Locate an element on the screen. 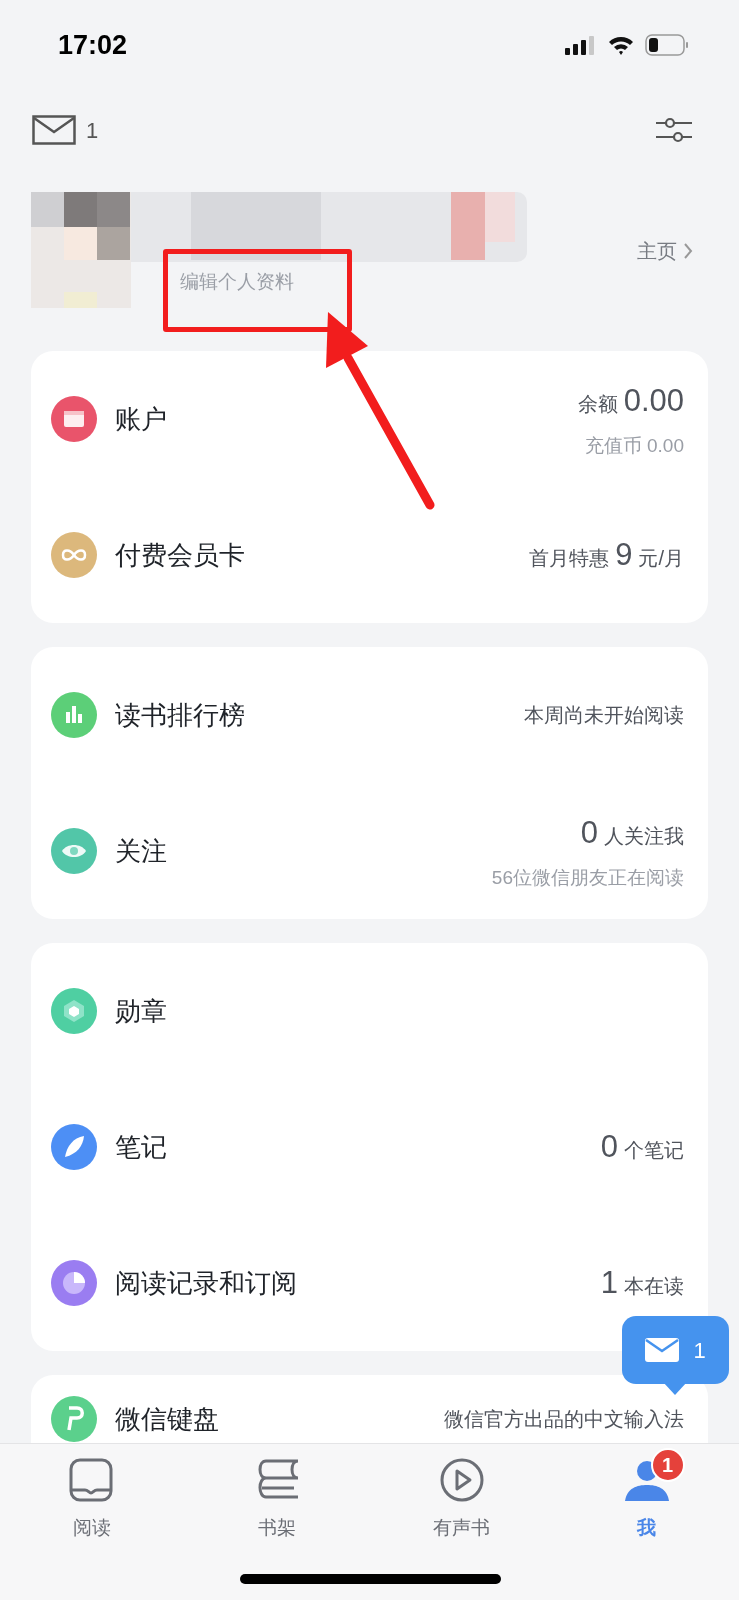 Image resolution: width=739 pixels, height=1600 pixels. status-time: 17:02 is located at coordinates (93, 45).